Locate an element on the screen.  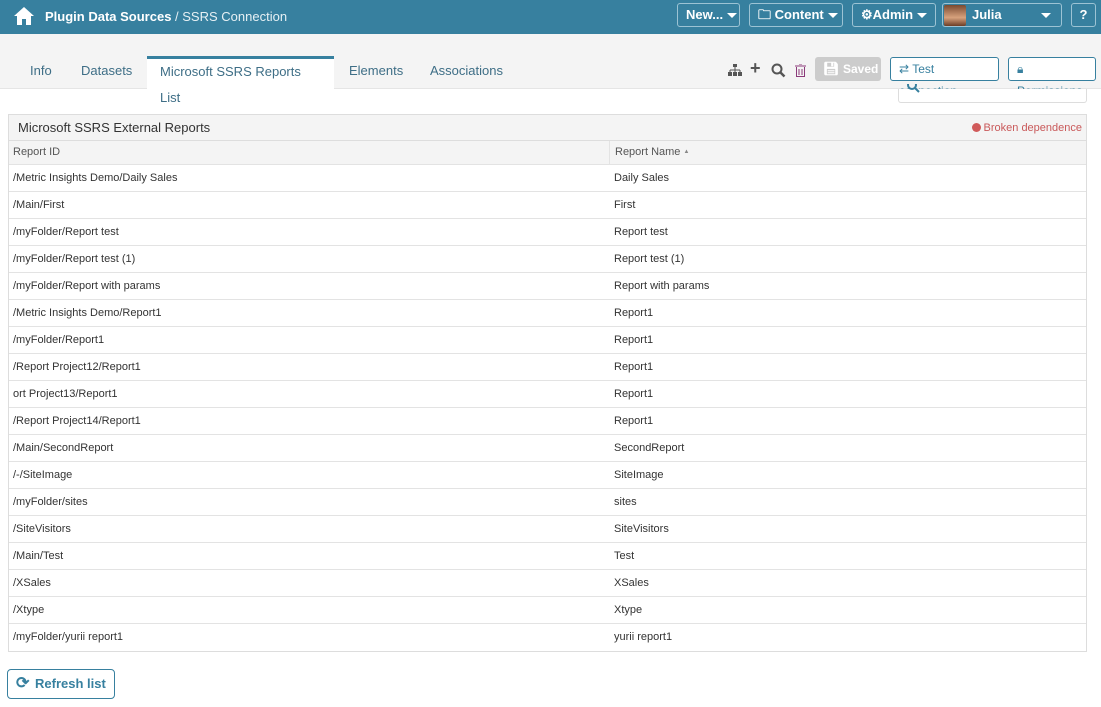
table-row: /myFolder/Report test Report test is located at coordinates (547, 232).